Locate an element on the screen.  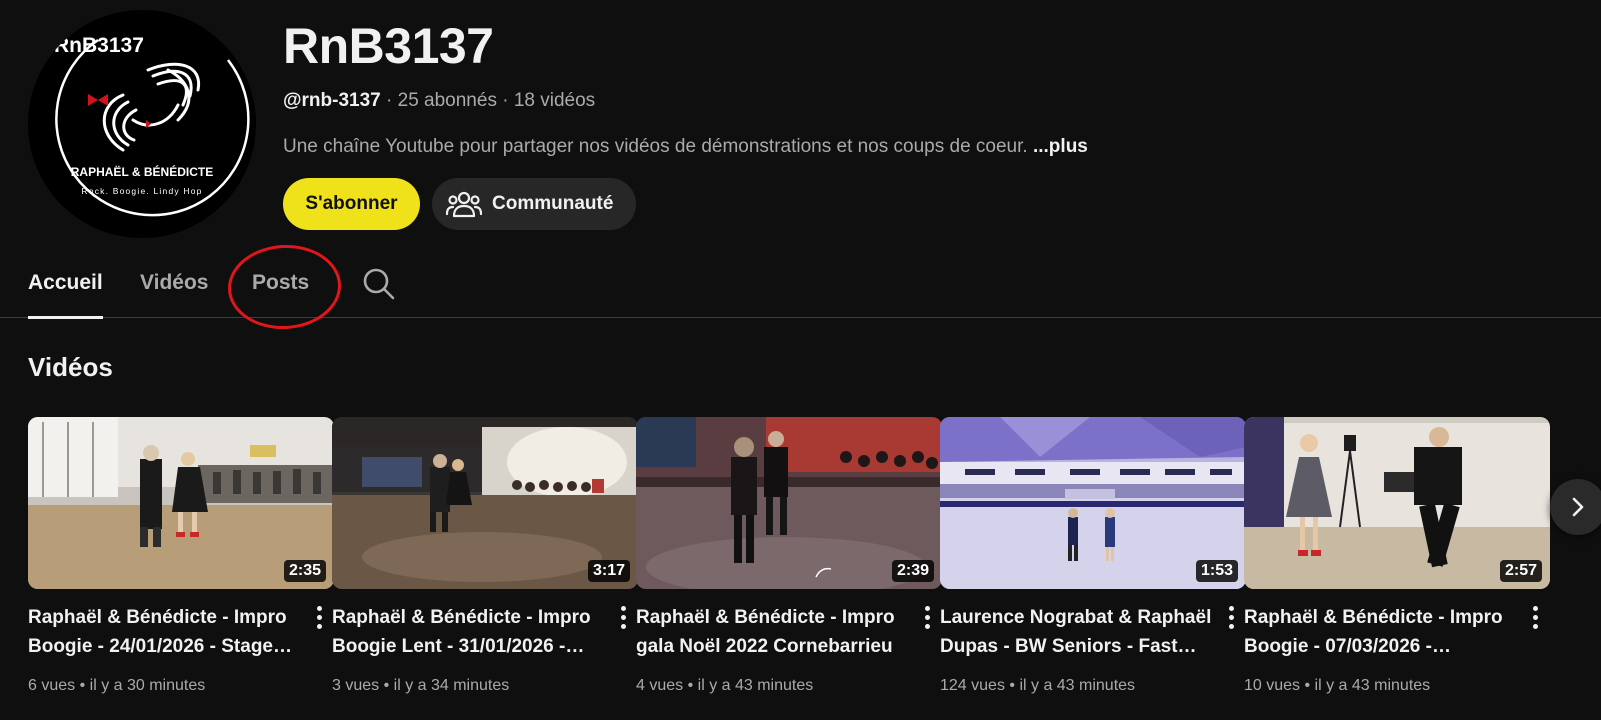
video-thumbnail: 2:57 is located at coordinates (1397, 503).